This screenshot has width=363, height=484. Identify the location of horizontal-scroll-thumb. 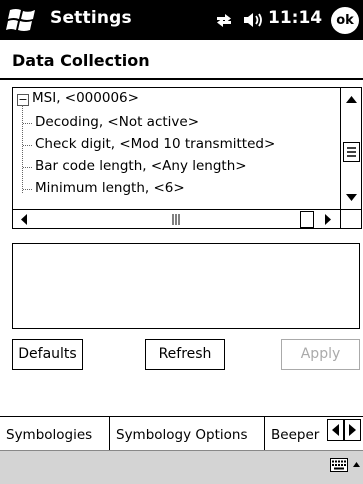
(307, 219).